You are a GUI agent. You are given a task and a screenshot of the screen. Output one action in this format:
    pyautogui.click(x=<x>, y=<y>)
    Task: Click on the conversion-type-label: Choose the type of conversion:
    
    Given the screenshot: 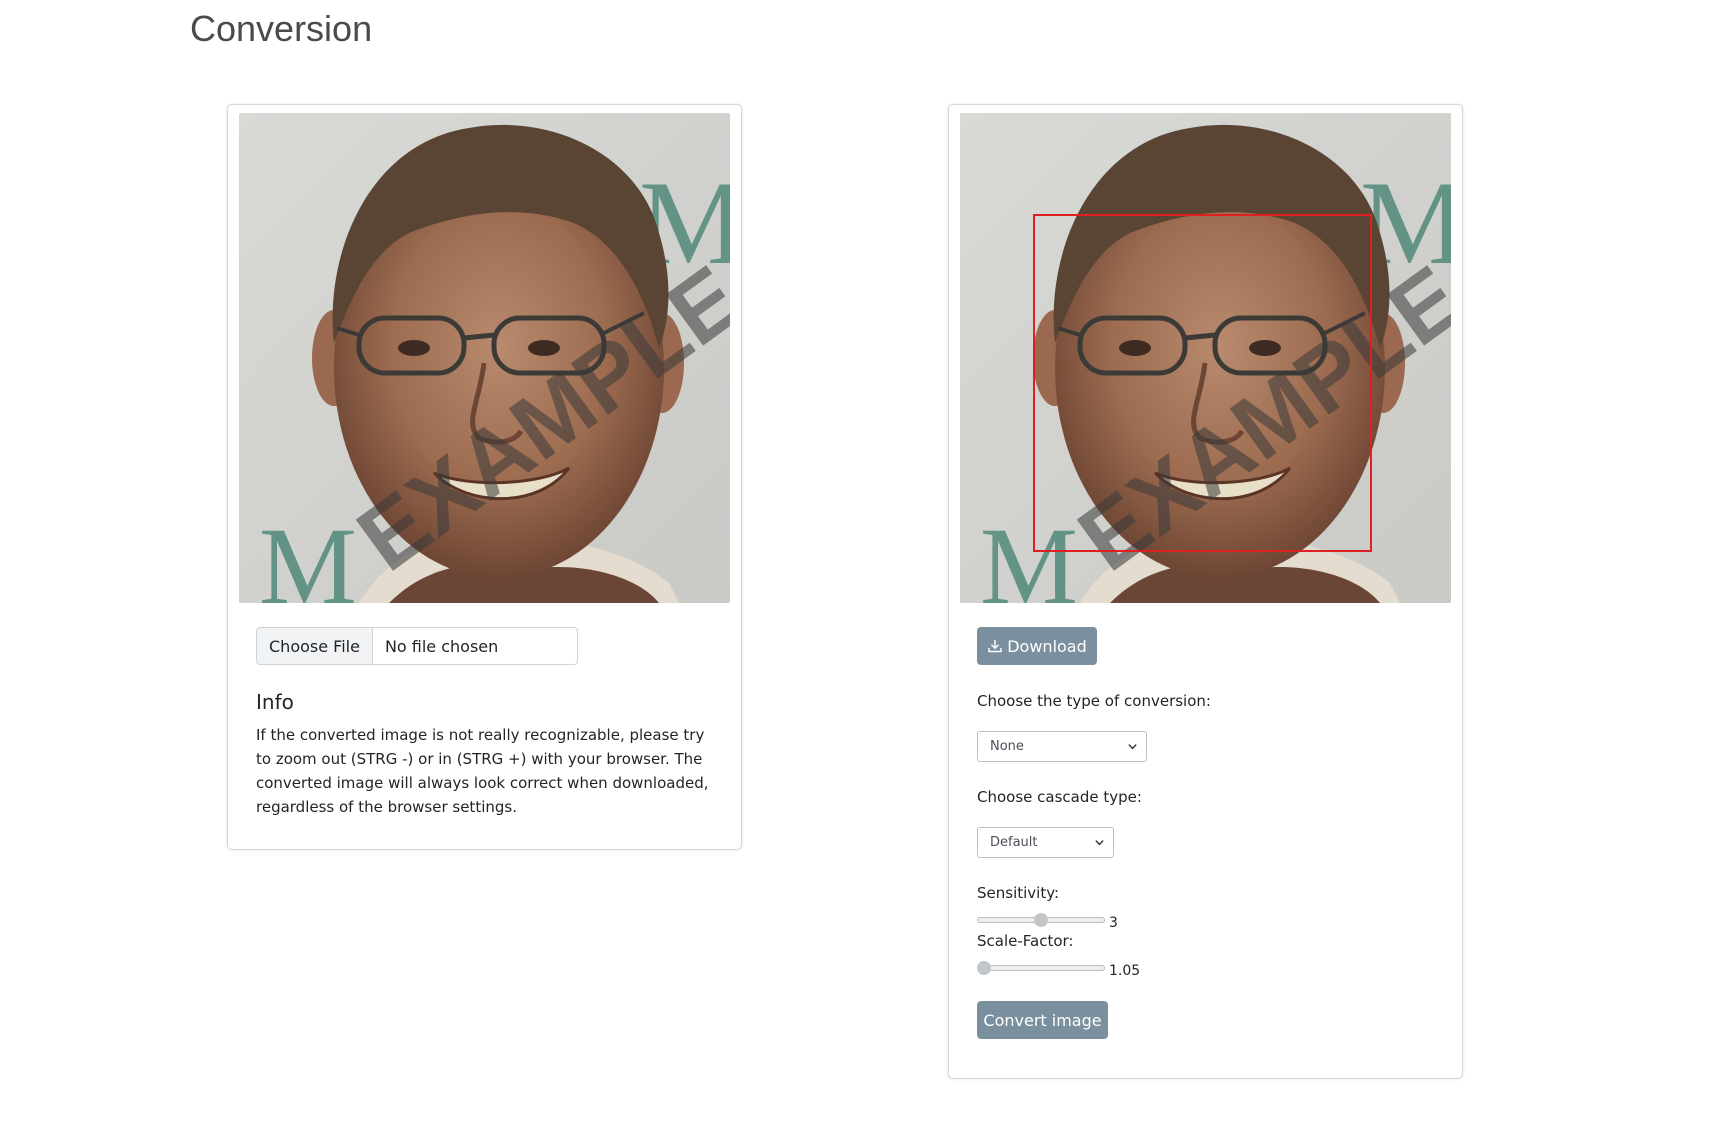 What is the action you would take?
    pyautogui.click(x=1094, y=701)
    